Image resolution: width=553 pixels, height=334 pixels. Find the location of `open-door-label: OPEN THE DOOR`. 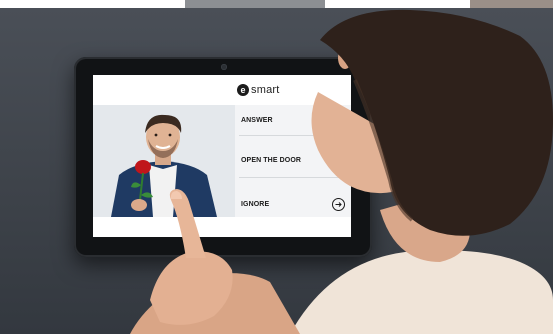

open-door-label: OPEN THE DOOR is located at coordinates (271, 160).